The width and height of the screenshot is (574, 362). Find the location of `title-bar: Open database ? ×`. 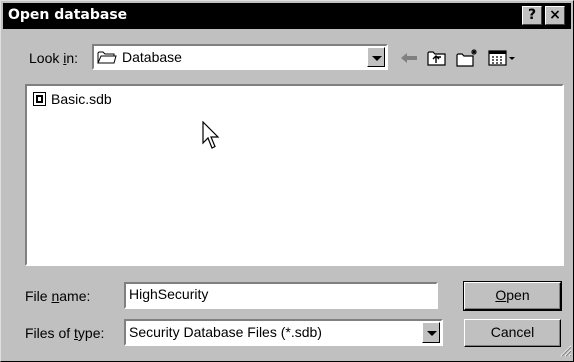

title-bar: Open database ? × is located at coordinates (287, 16).